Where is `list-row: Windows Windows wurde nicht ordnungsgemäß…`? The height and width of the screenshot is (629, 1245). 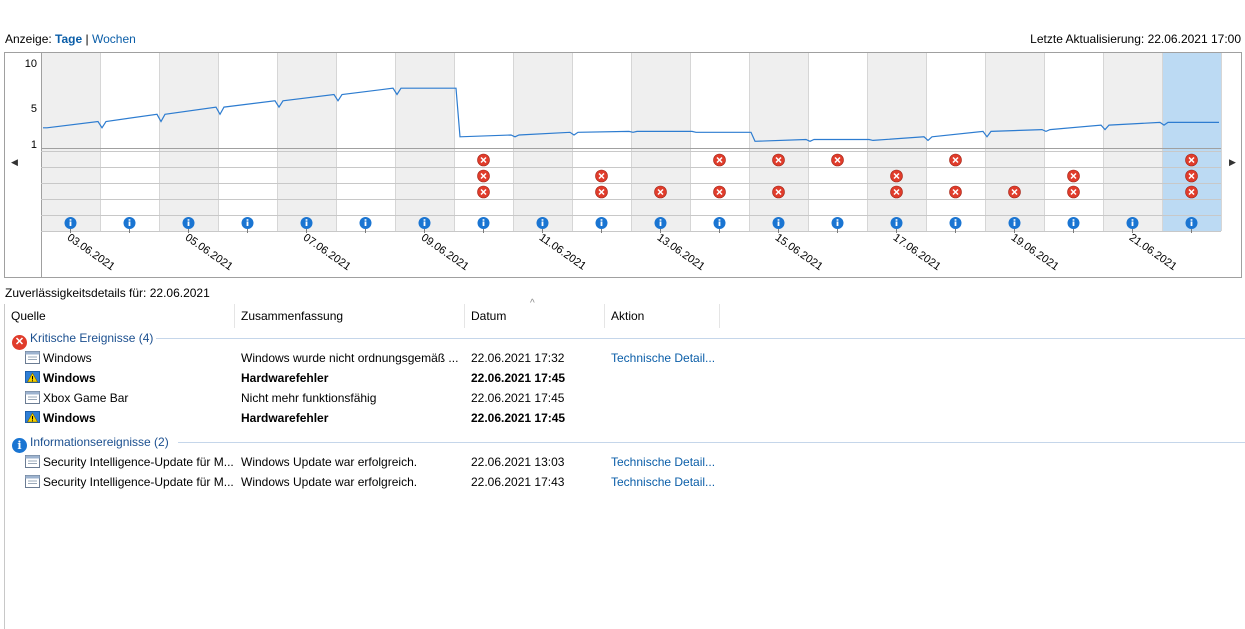 list-row: Windows Windows wurde nicht ordnungsgemäß… is located at coordinates (622, 358).